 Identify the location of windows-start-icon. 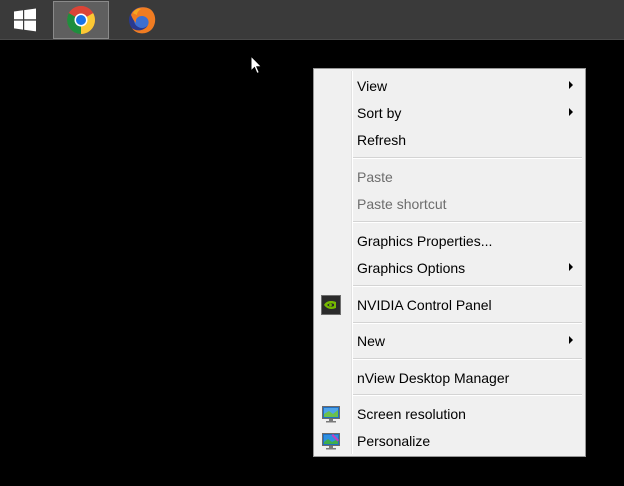
(25, 20).